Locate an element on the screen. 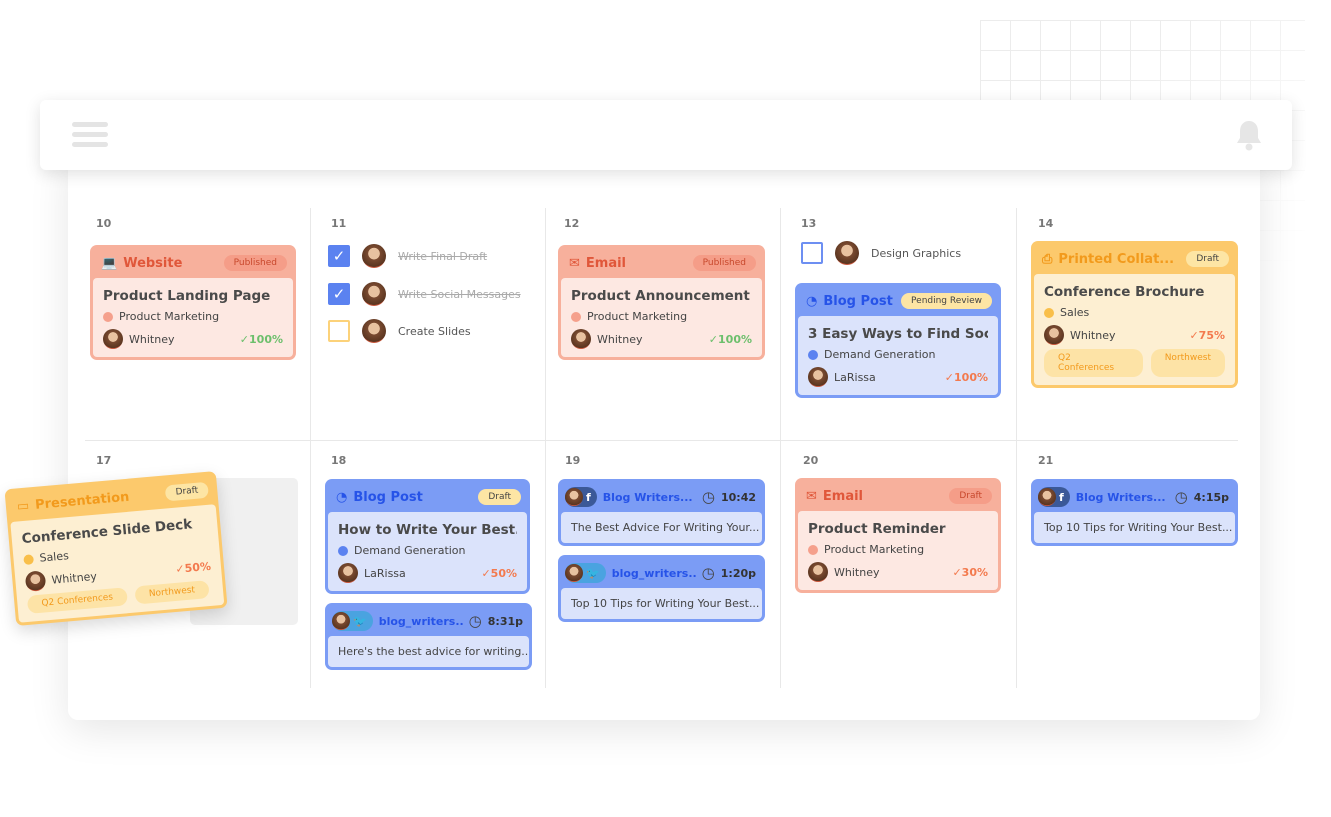 Image resolution: width=1331 pixels, height=817 pixels. post-time: 10:42 is located at coordinates (738, 497).